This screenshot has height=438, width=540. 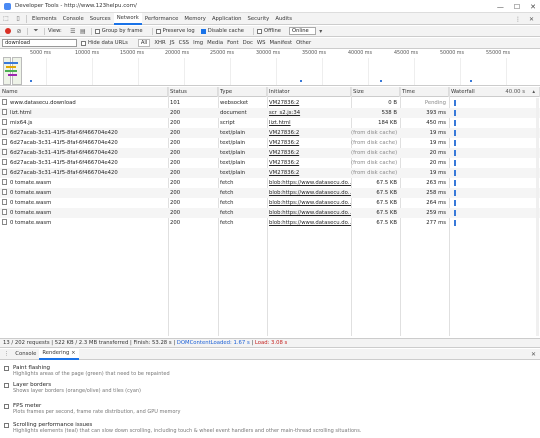 What do you see at coordinates (303, 43) in the screenshot?
I see `filter-type-other: Other` at bounding box center [303, 43].